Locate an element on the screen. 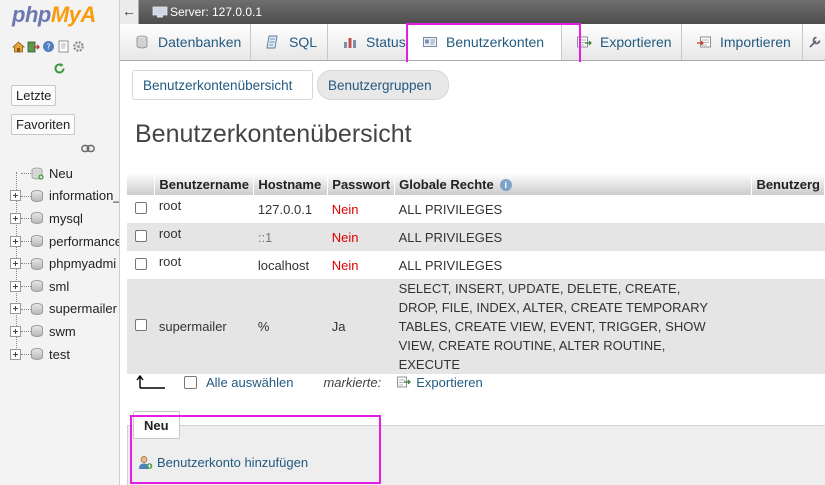 This screenshot has height=485, width=825. add-user-icon is located at coordinates (146, 462).